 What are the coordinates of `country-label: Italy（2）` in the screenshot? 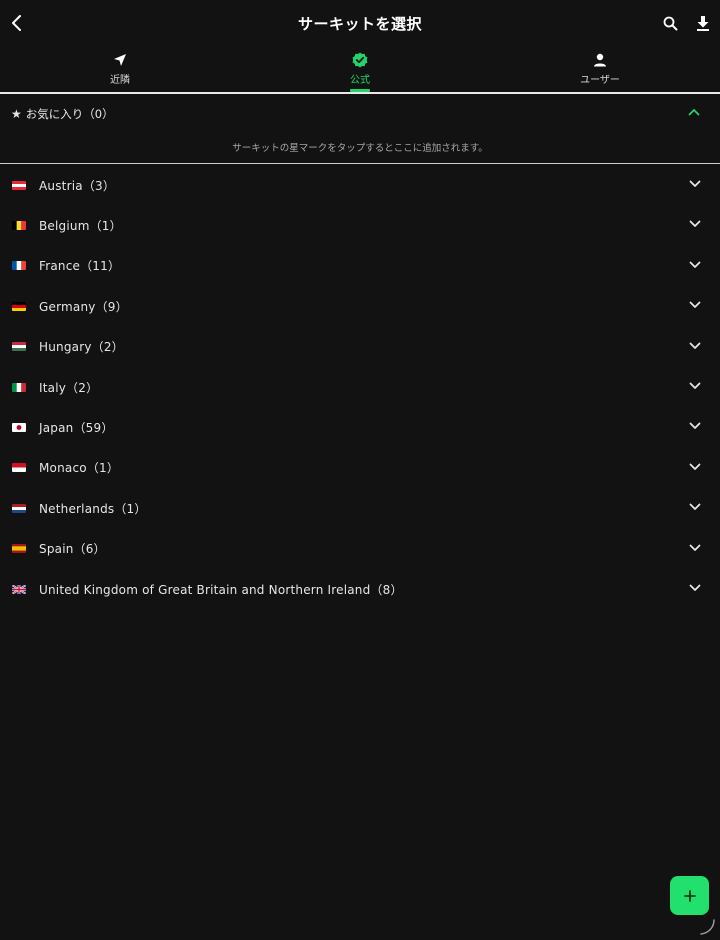 It's located at (69, 387).